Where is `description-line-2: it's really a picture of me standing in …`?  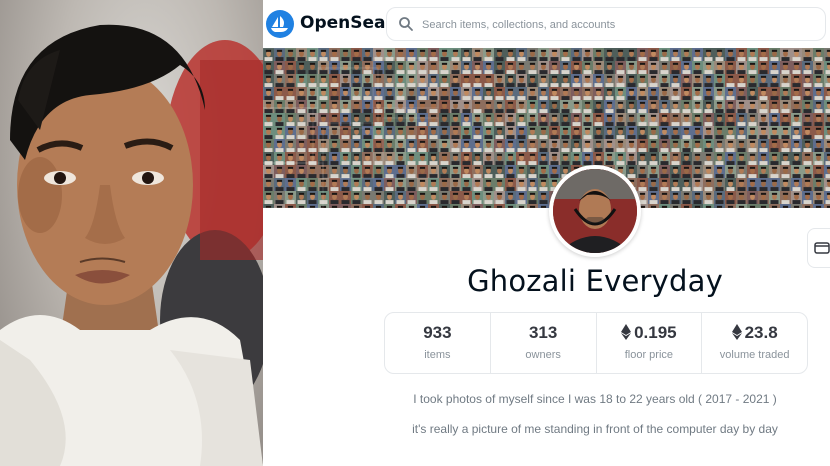 description-line-2: it's really a picture of me standing in … is located at coordinates (595, 429).